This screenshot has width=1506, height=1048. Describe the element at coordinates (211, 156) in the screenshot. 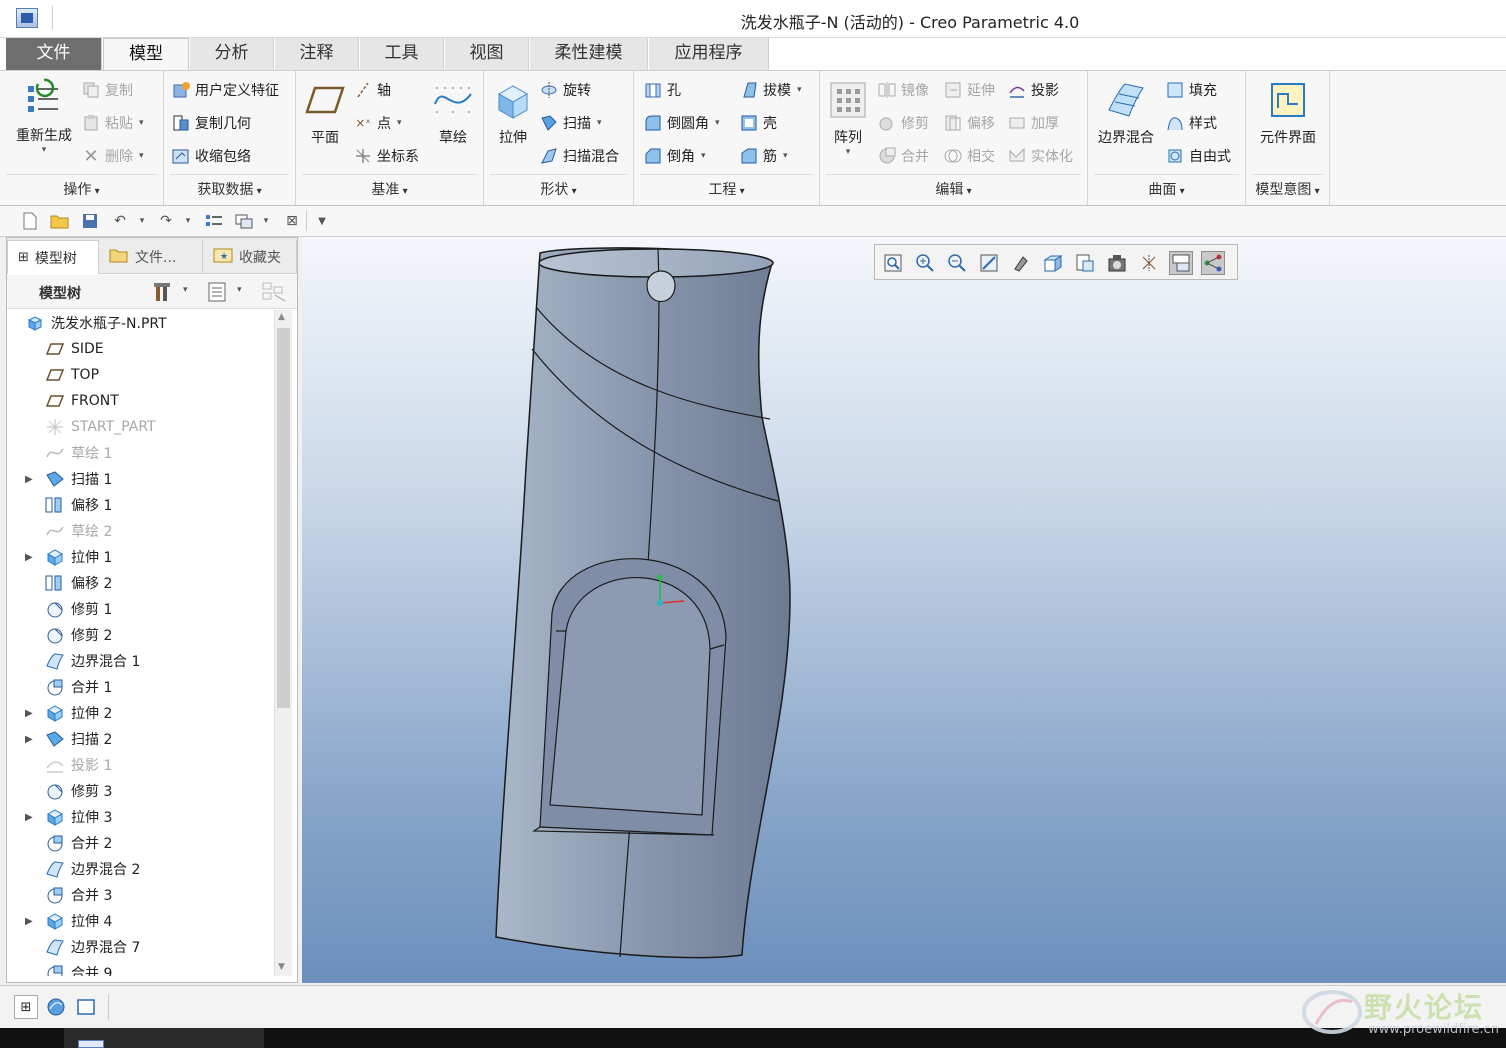

I see `shrinkwrap-button: 收缩包络` at that location.